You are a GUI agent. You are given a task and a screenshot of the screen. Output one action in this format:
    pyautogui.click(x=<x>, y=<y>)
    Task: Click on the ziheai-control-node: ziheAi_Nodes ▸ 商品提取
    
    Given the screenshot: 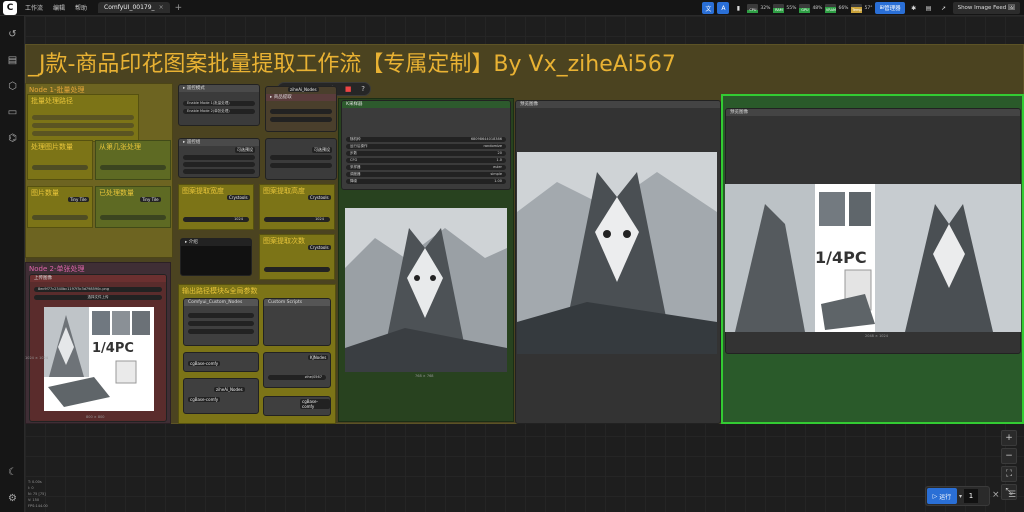 What is the action you would take?
    pyautogui.click(x=301, y=109)
    